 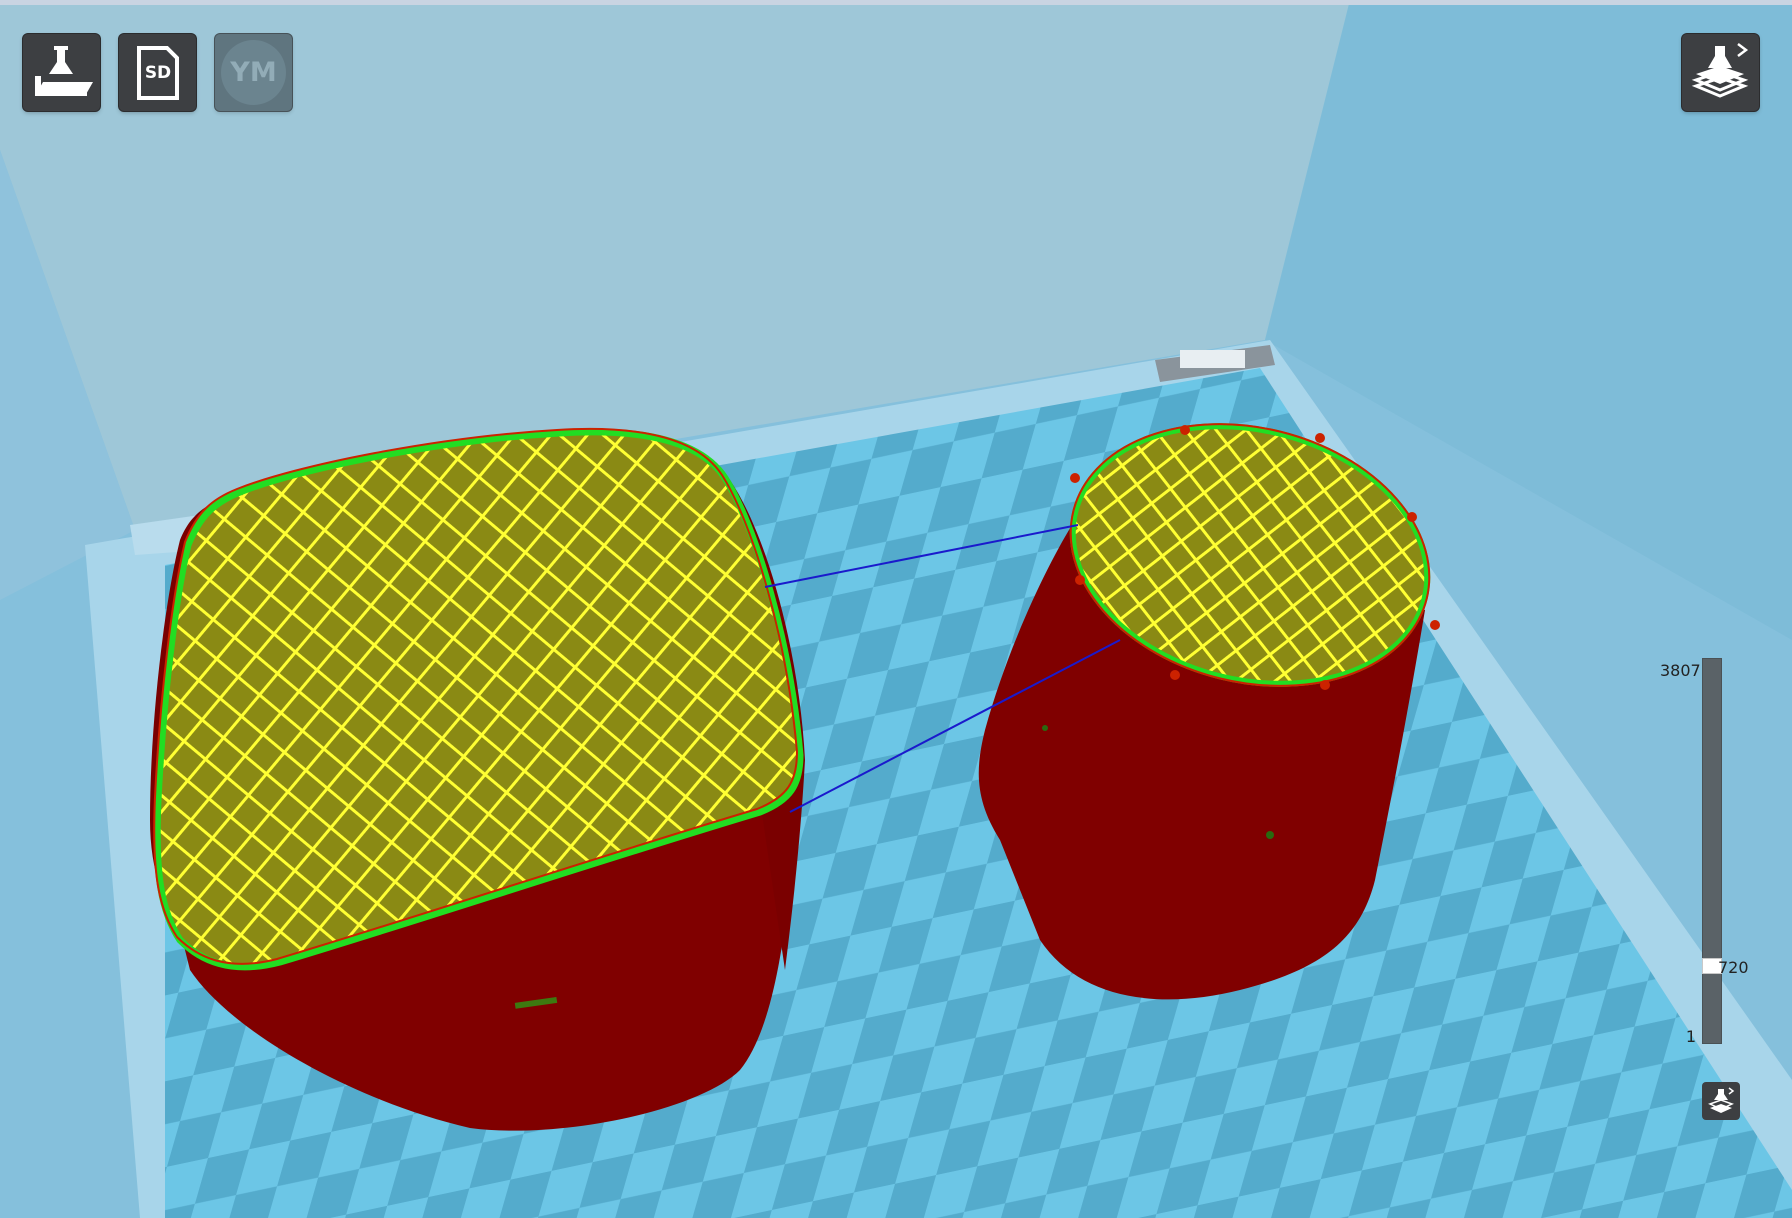 What do you see at coordinates (1733, 967) in the screenshot?
I see `layer-slider-current-label: 720` at bounding box center [1733, 967].